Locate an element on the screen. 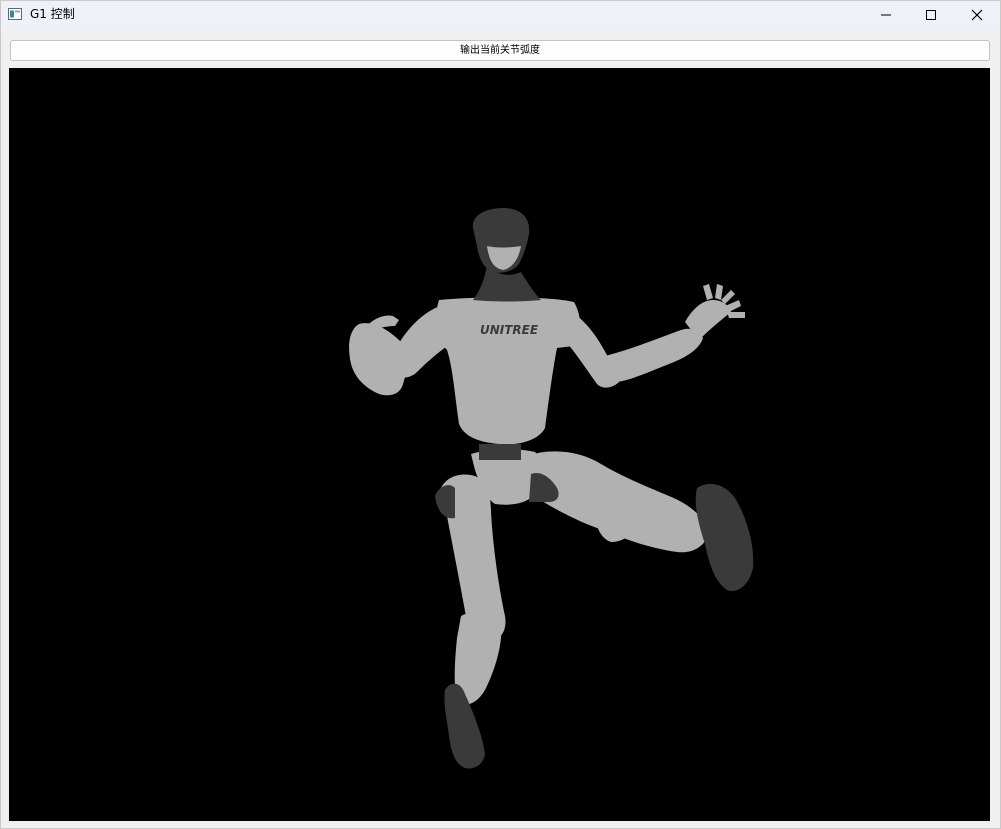 Image resolution: width=1001 pixels, height=829 pixels. app-window-icon is located at coordinates (15, 14).